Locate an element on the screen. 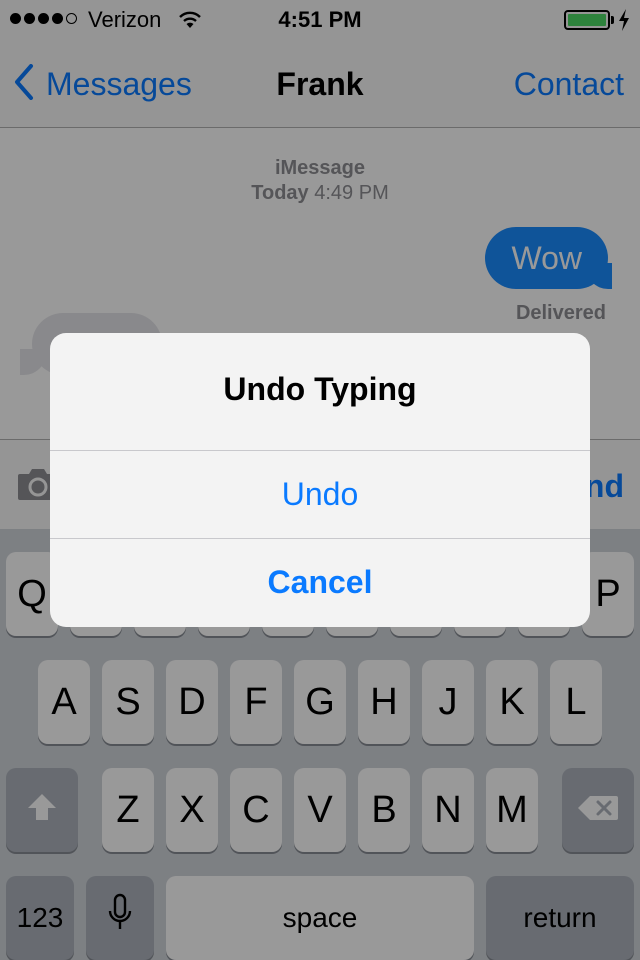 This screenshot has height=960, width=640. cancel-button: Cancel is located at coordinates (320, 582).